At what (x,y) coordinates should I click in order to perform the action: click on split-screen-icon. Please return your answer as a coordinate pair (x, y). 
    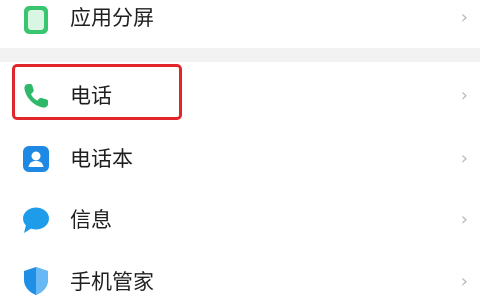
    Looking at the image, I should click on (36, 20).